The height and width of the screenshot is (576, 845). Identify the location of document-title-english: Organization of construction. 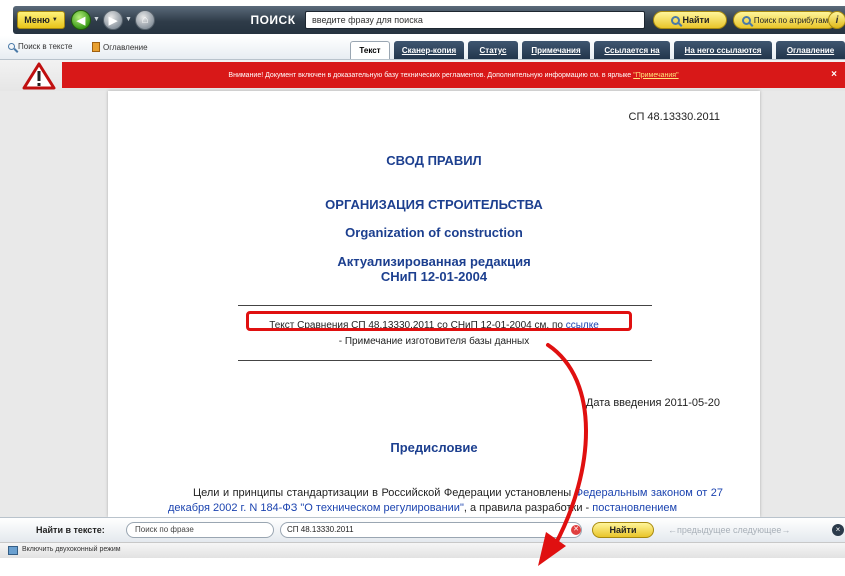
(434, 232).